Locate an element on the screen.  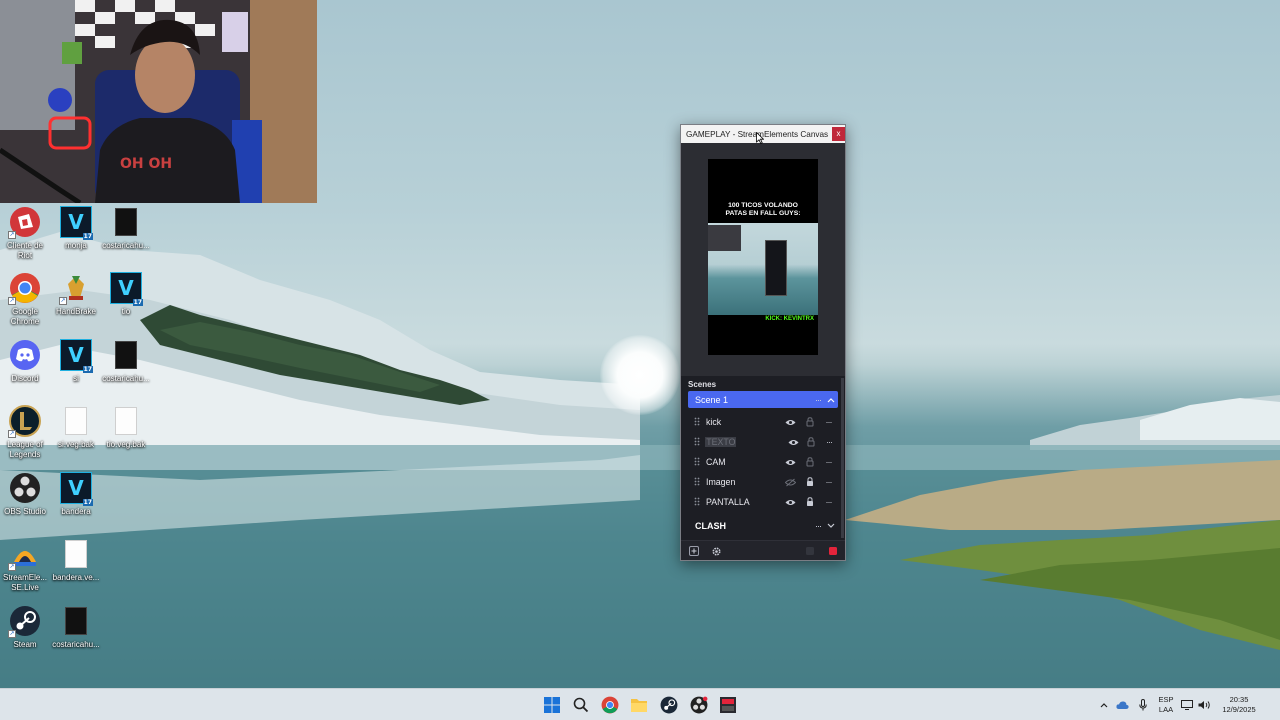
clock: 20:35 12/9/2025 is located at coordinates (1239, 705).